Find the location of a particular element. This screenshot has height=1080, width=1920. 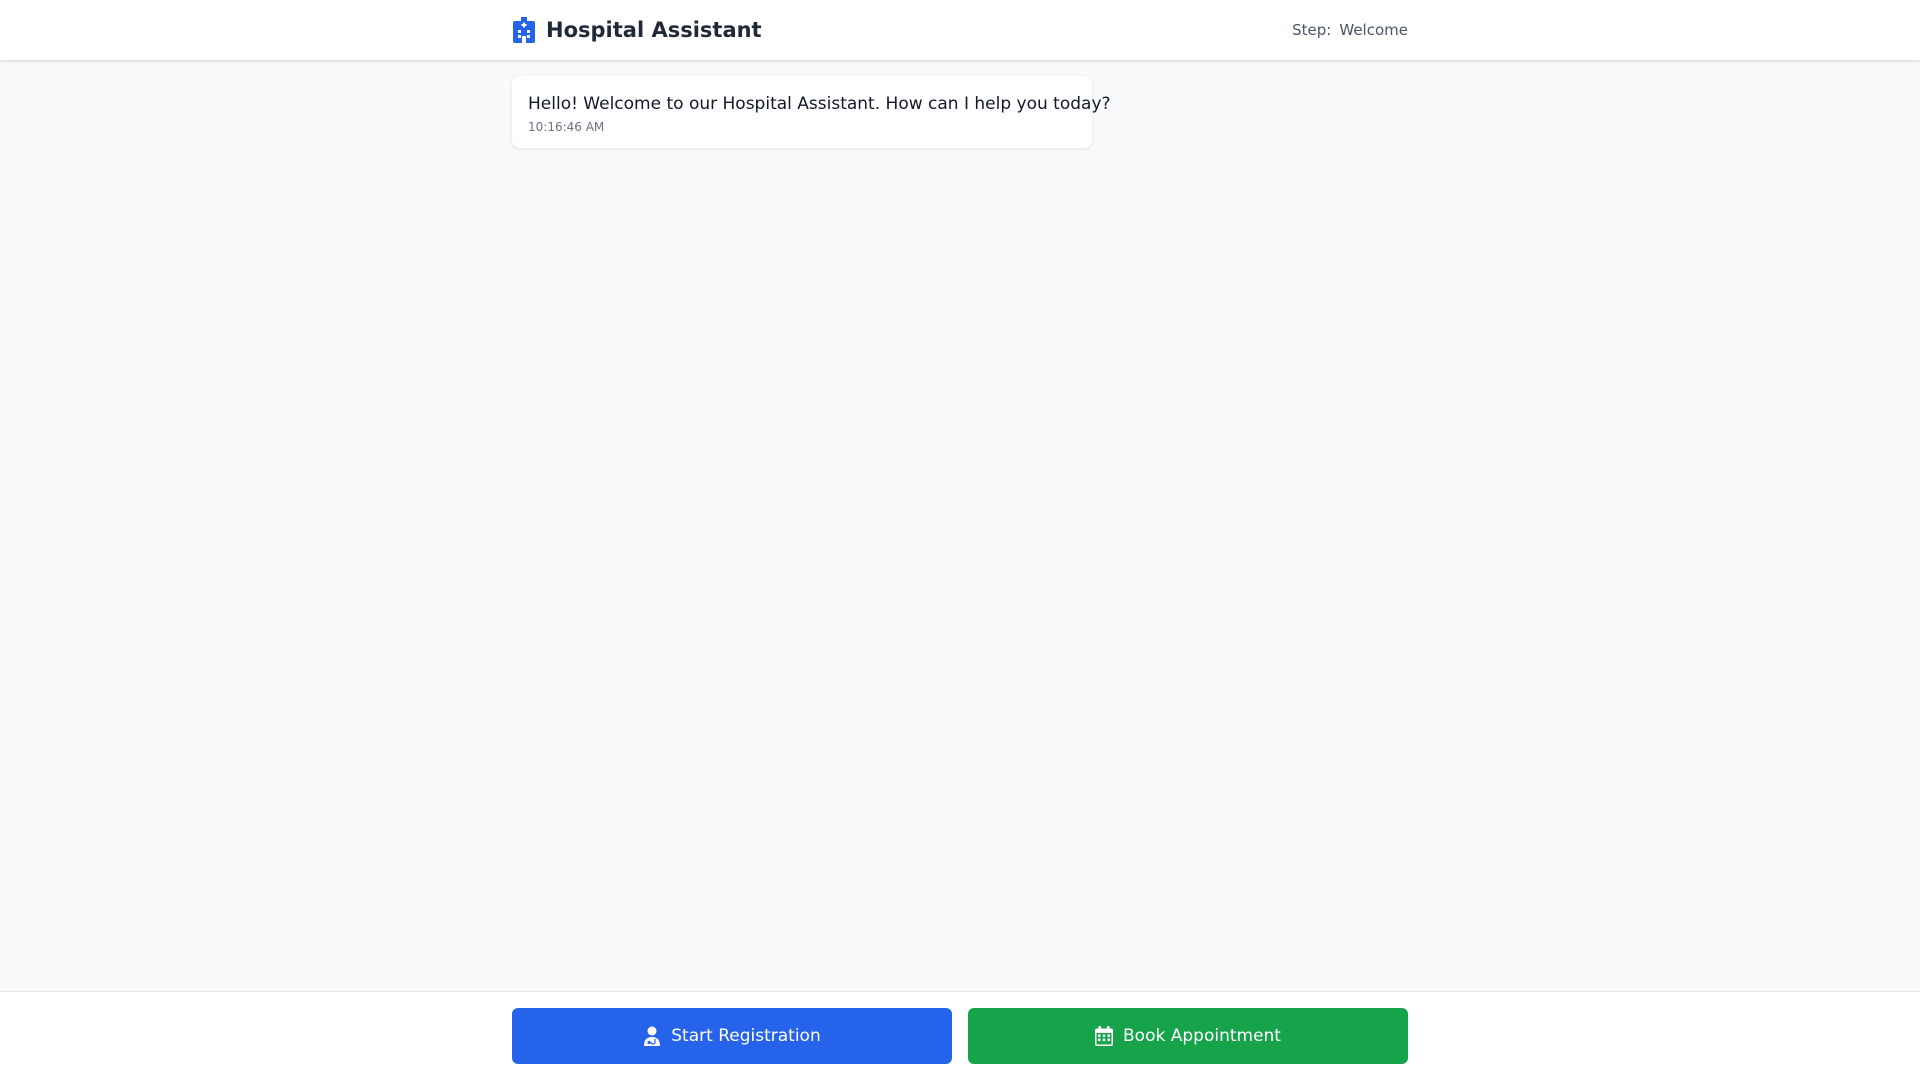

step-value: Welcome is located at coordinates (1373, 30).